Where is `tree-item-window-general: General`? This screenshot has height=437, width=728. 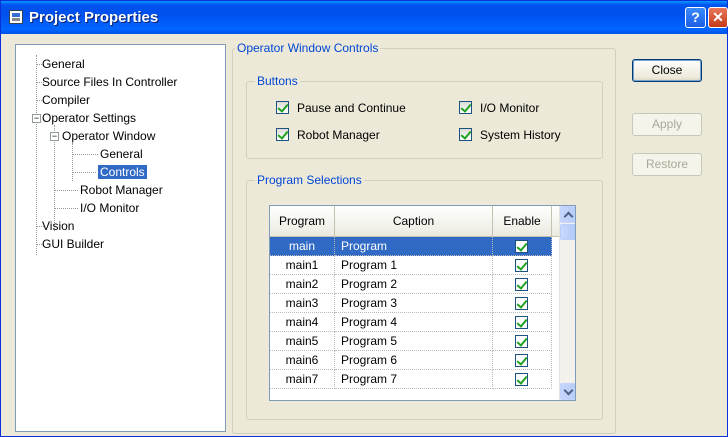
tree-item-window-general: General is located at coordinates (121, 154).